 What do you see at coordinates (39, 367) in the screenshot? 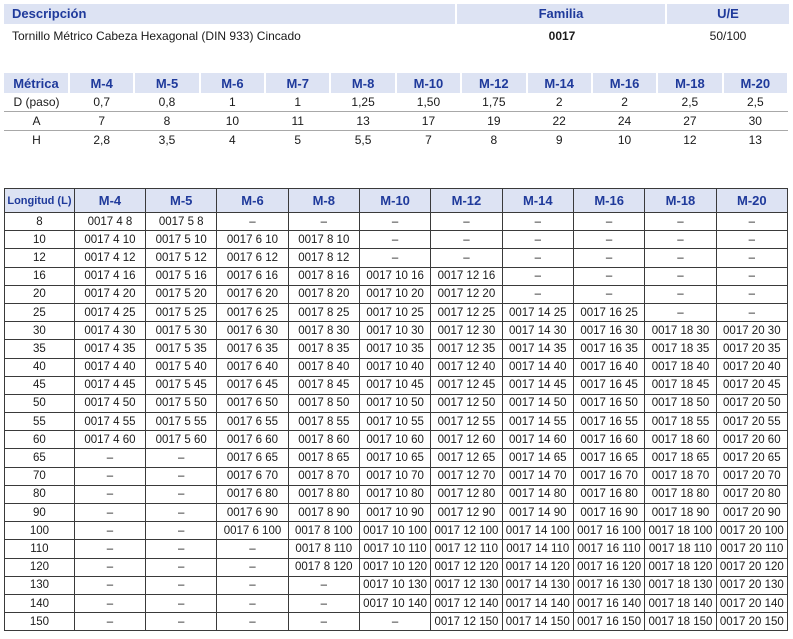
I see `length-cell: 40` at bounding box center [39, 367].